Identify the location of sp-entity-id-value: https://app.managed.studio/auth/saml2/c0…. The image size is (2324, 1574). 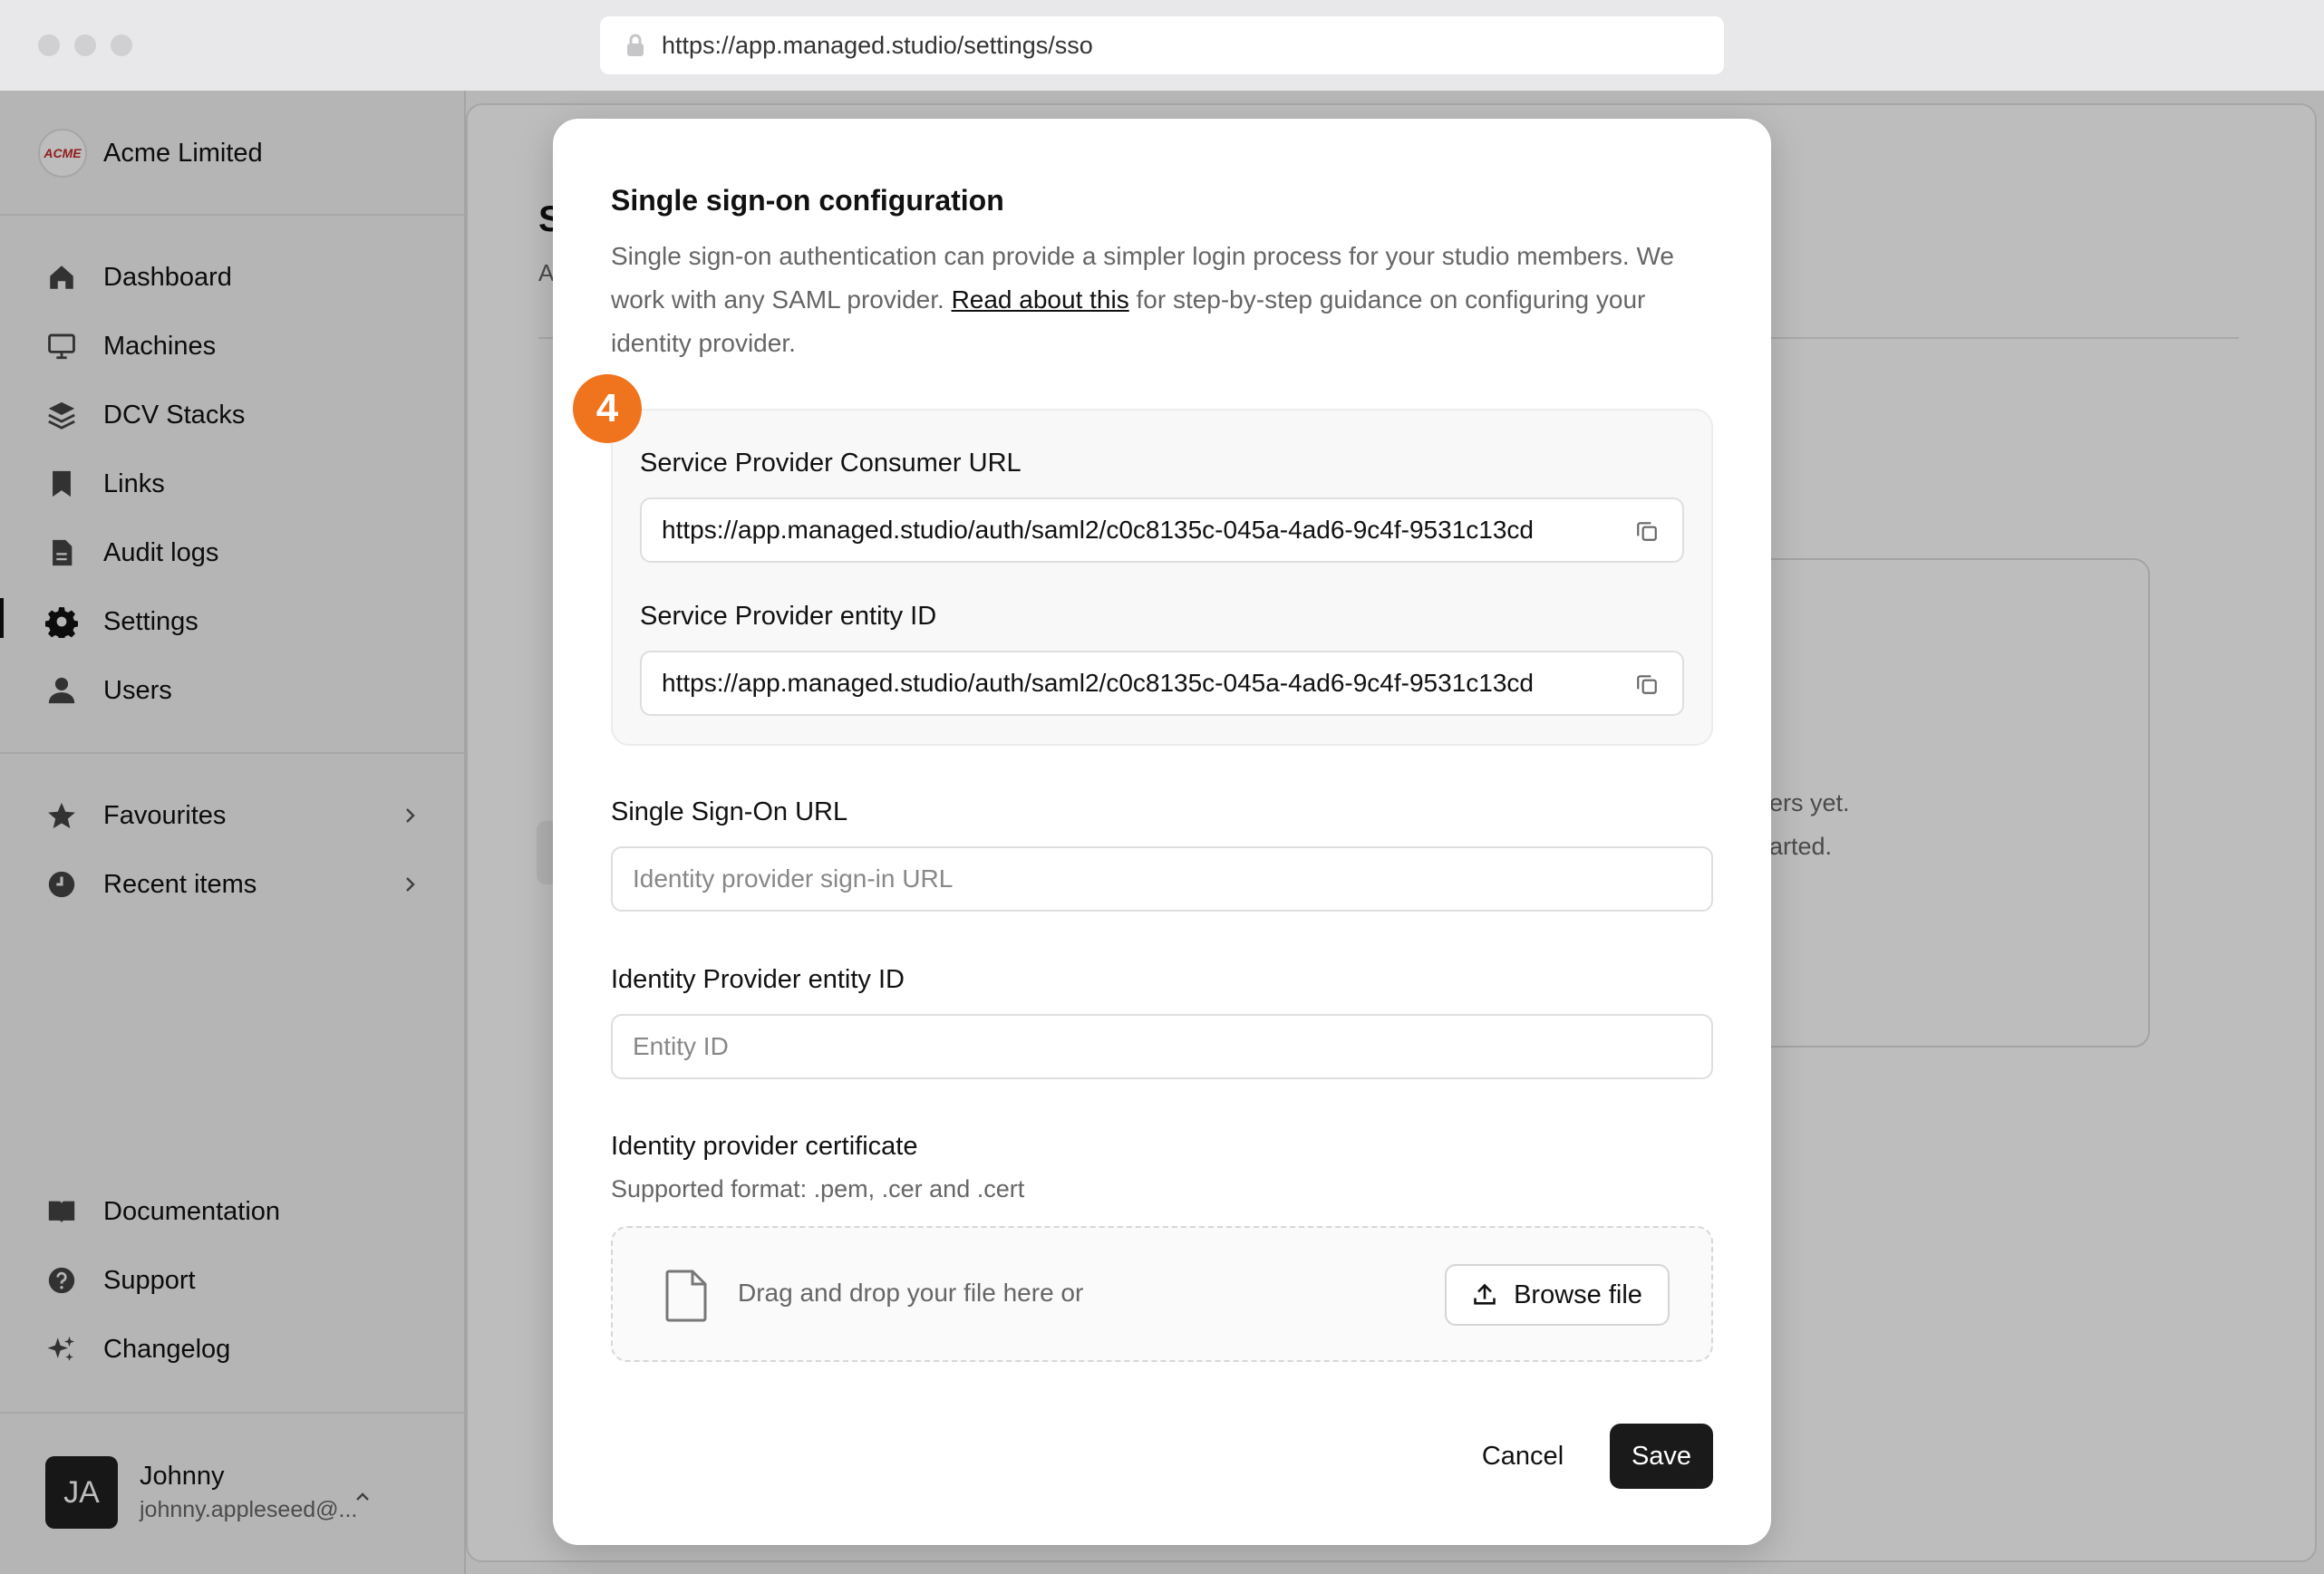
(1098, 683).